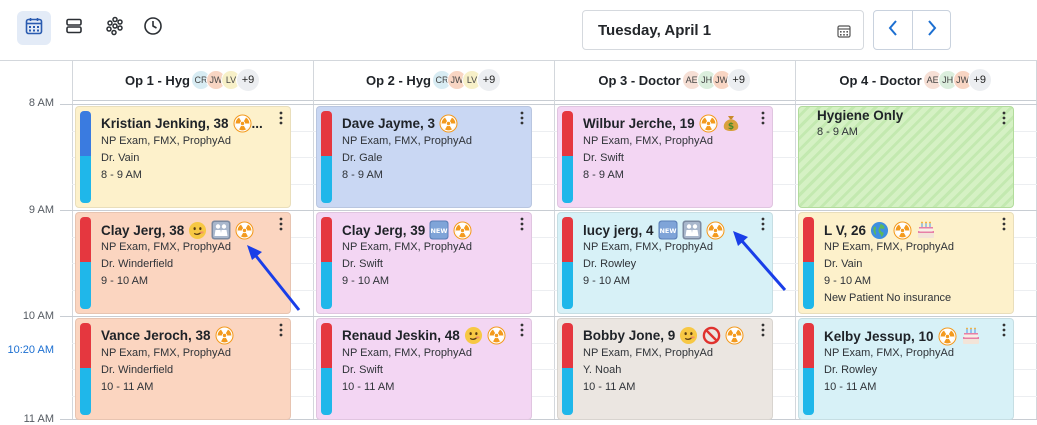 The image size is (1037, 425). What do you see at coordinates (517, 271) in the screenshot?
I see `annotation-arrows` at bounding box center [517, 271].